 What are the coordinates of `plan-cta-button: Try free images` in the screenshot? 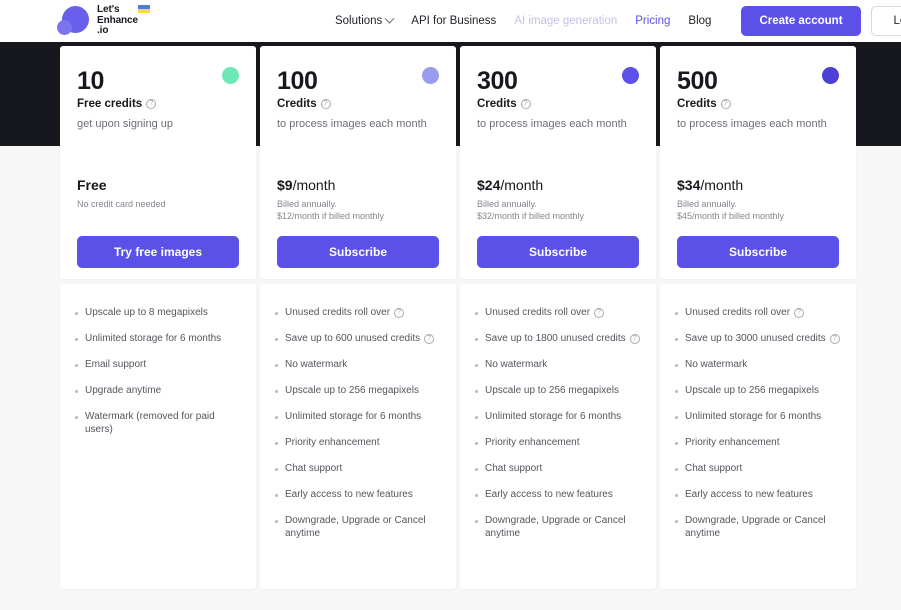 It's located at (158, 252).